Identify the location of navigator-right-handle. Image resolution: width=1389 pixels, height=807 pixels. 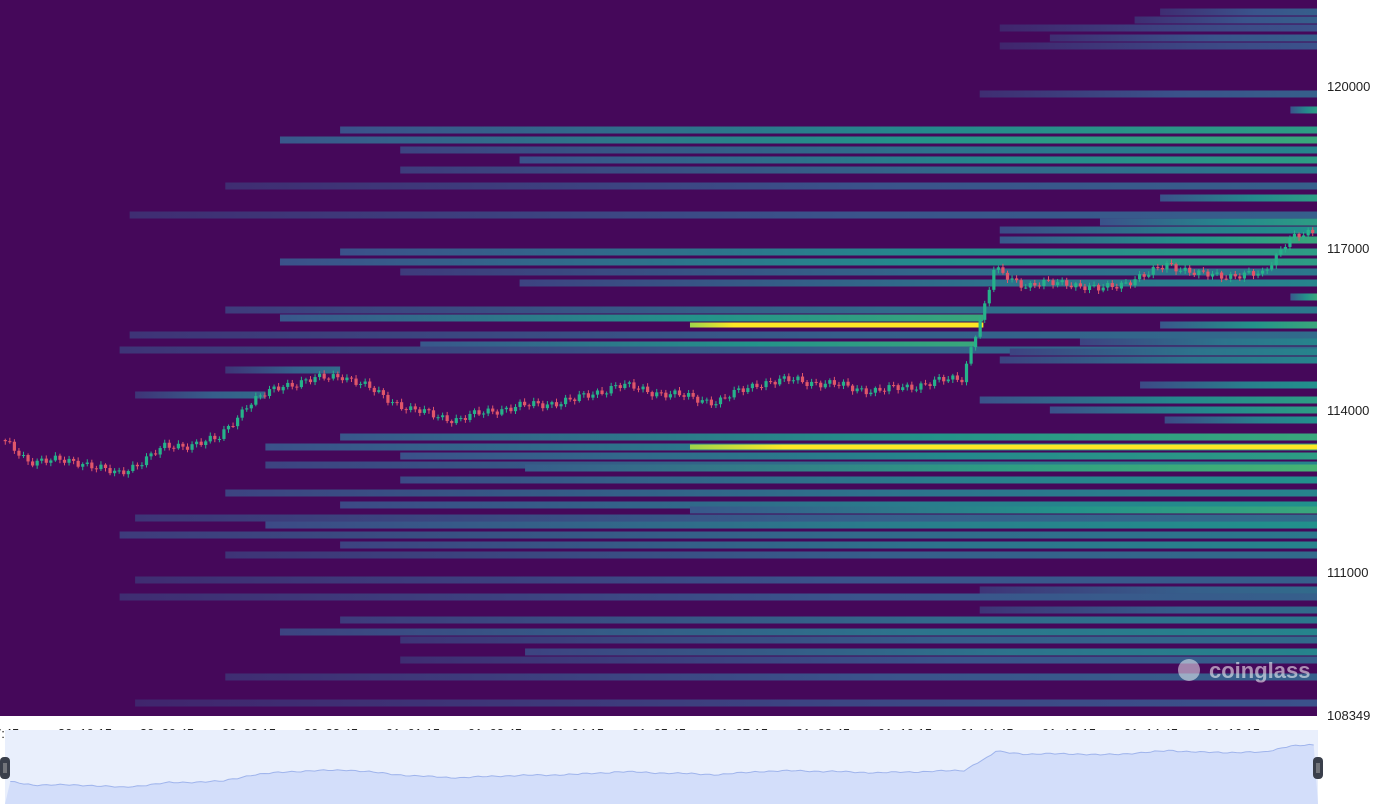
(1318, 768).